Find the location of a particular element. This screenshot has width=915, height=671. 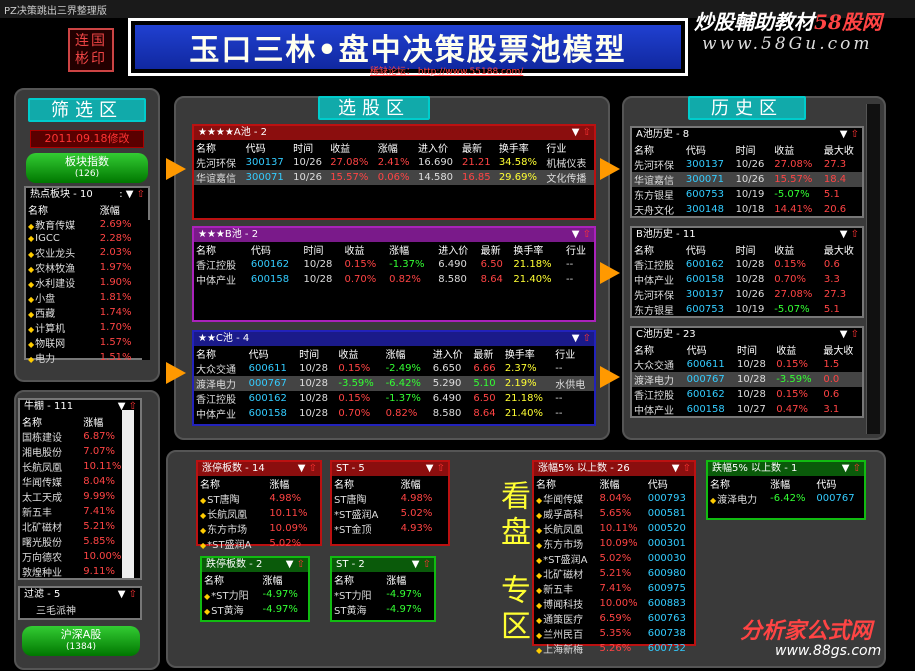

column-header: 最新 is located at coordinates (495, 249).